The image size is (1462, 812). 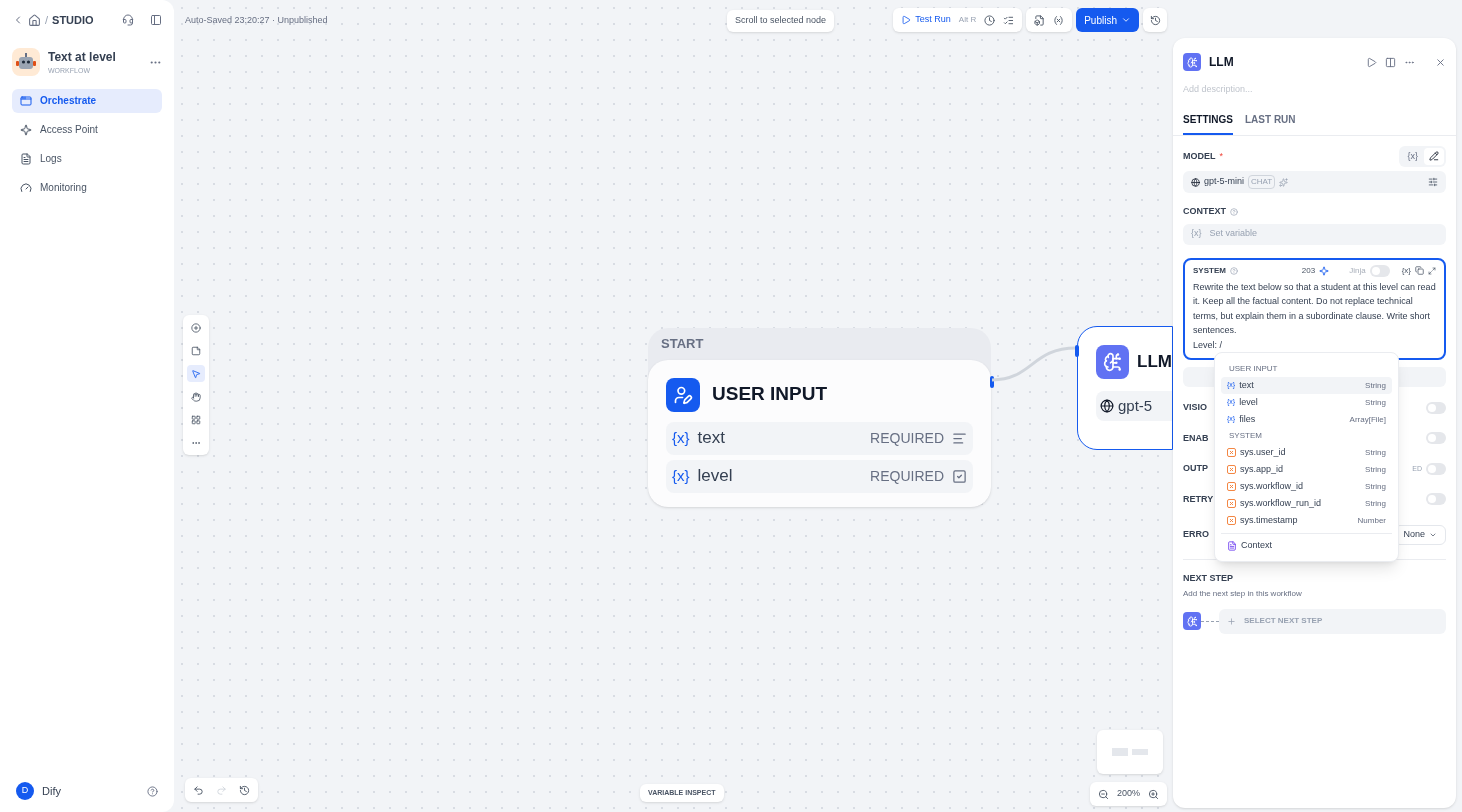 What do you see at coordinates (87, 129) in the screenshot?
I see `nav-item: Access Point` at bounding box center [87, 129].